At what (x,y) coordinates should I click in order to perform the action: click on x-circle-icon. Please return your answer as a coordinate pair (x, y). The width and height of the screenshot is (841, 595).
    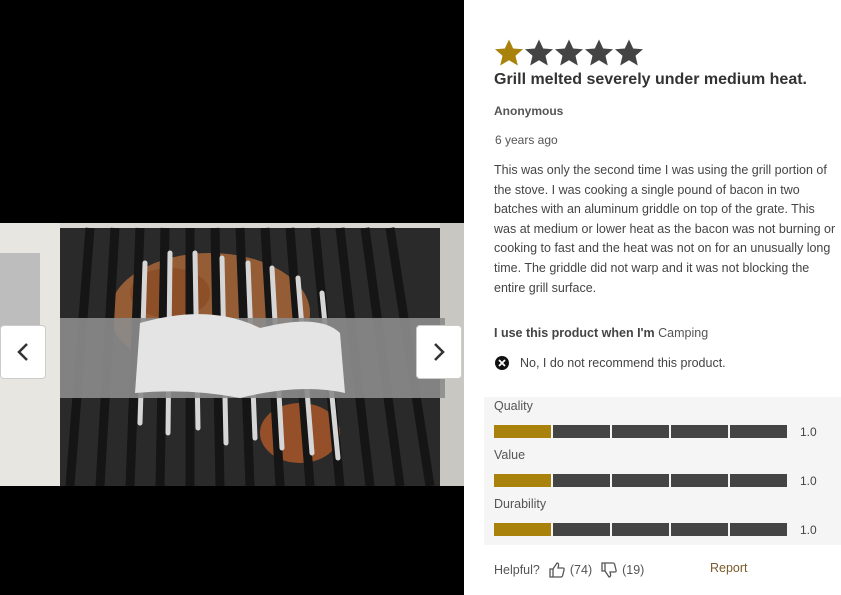
    Looking at the image, I should click on (502, 363).